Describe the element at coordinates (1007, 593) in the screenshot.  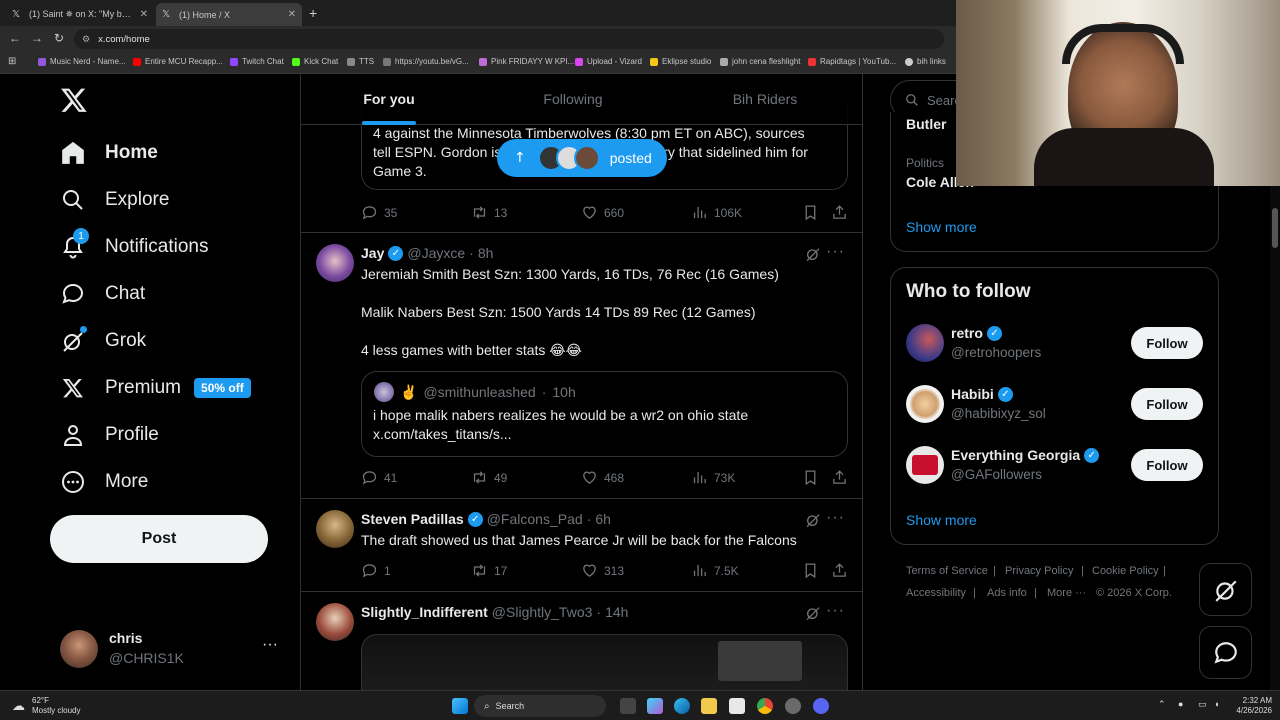
I see `footer-ads: Ads info` at that location.